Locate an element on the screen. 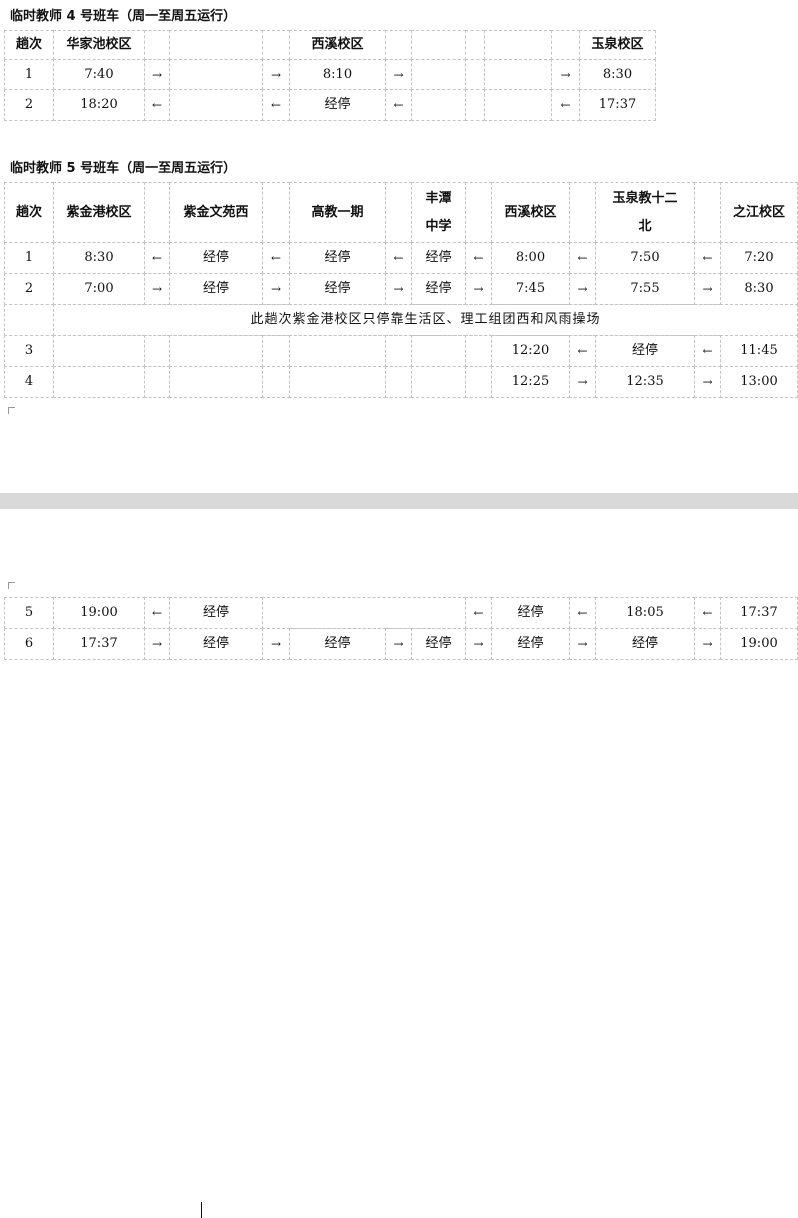 The image size is (798, 1218). bus5-time: 11:45 is located at coordinates (759, 351).